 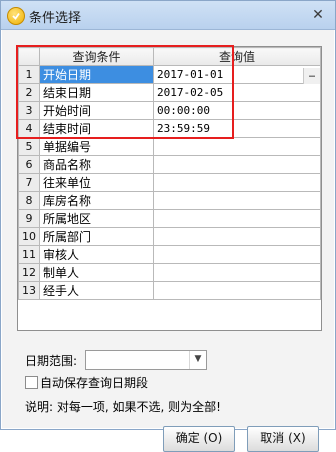 What do you see at coordinates (29, 110) in the screenshot?
I see `row-index: 3` at bounding box center [29, 110].